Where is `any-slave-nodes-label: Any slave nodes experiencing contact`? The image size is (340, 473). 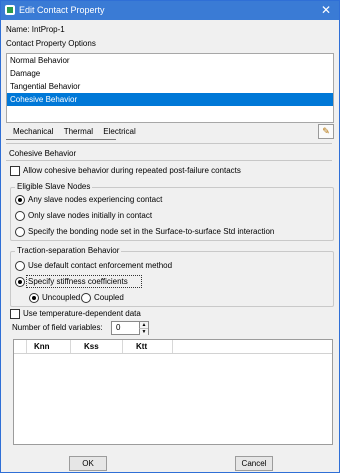 any-slave-nodes-label: Any slave nodes experiencing contact is located at coordinates (95, 199).